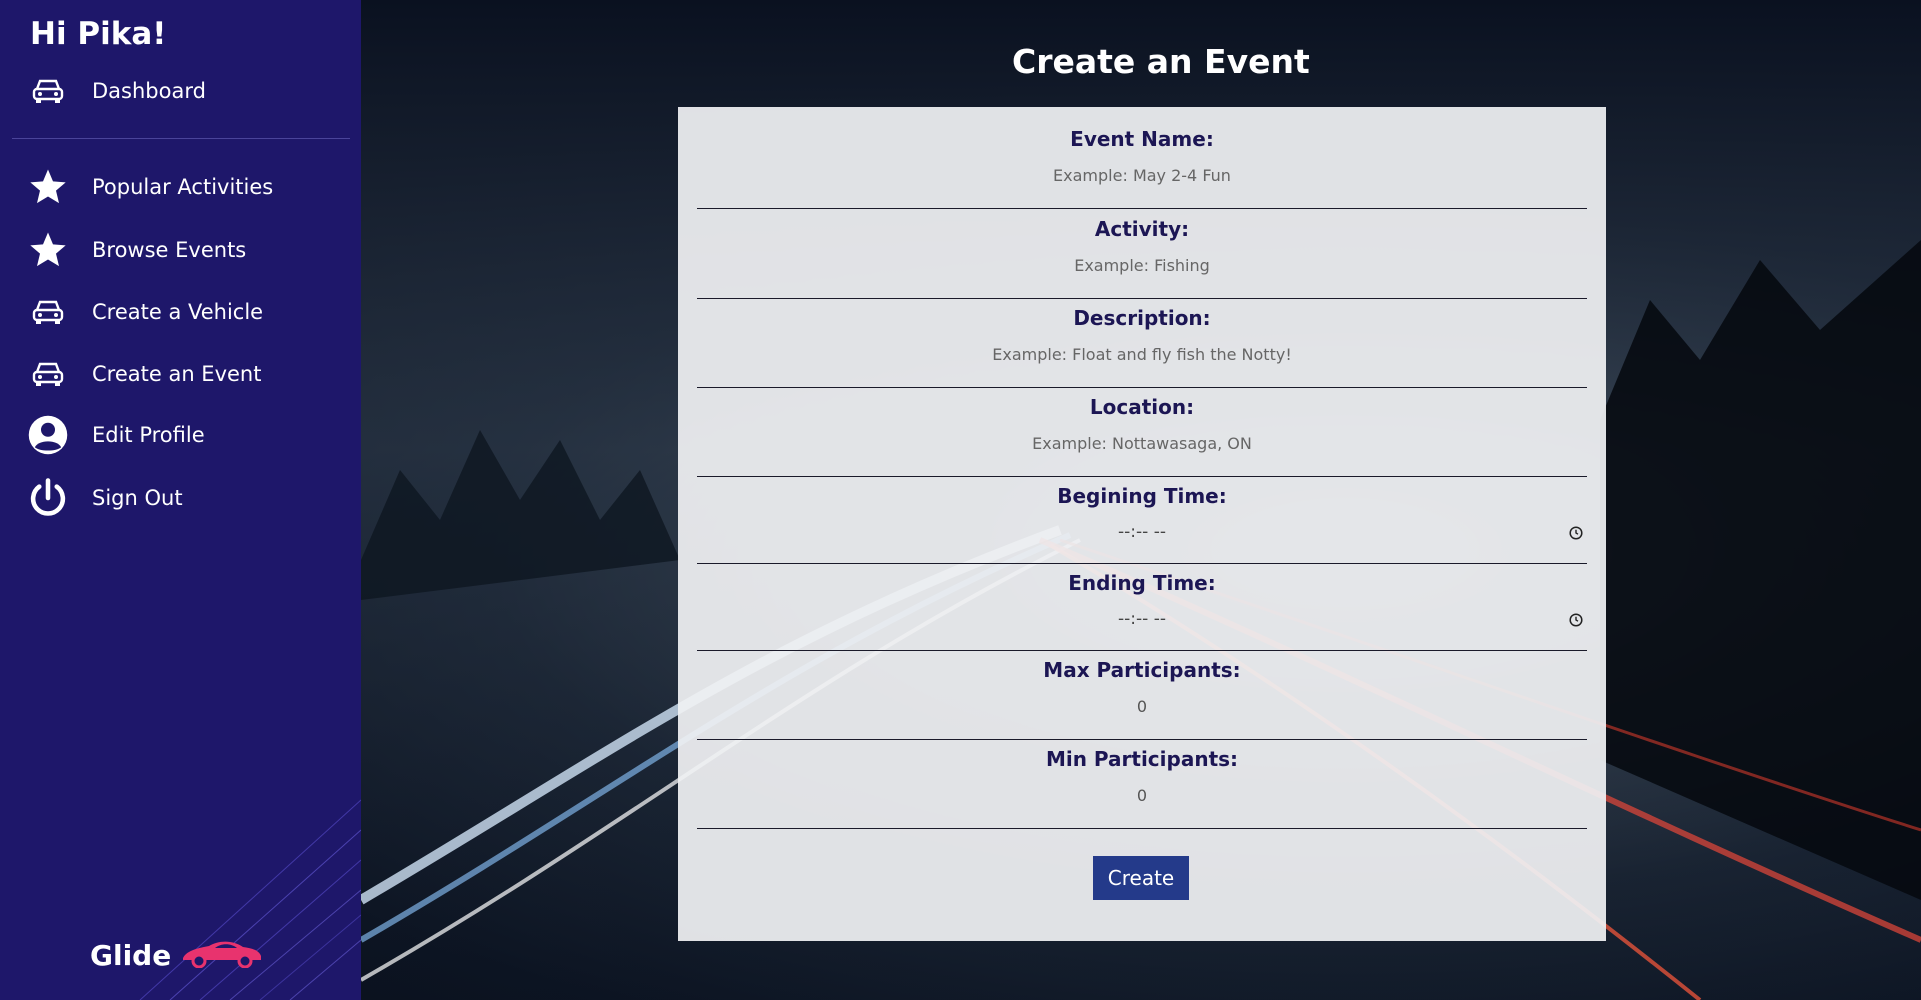  I want to click on field-label: Description:, so click(1142, 318).